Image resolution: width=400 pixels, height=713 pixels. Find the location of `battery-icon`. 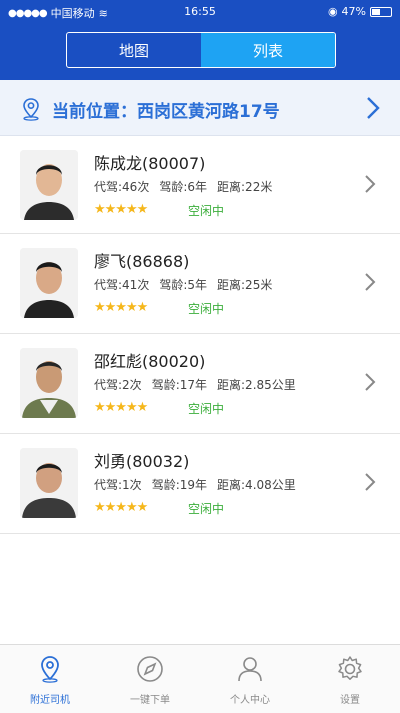

battery-icon is located at coordinates (381, 11).